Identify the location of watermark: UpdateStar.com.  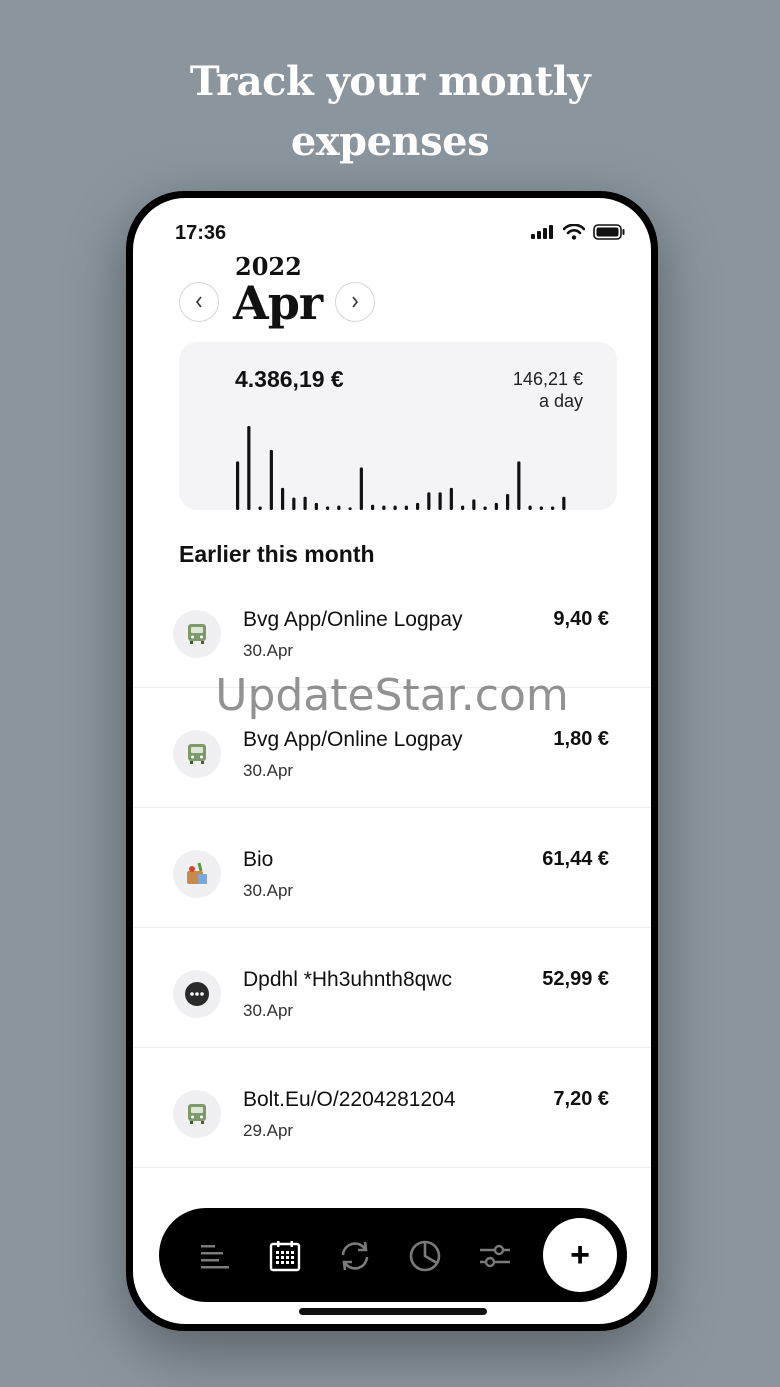
(392, 695).